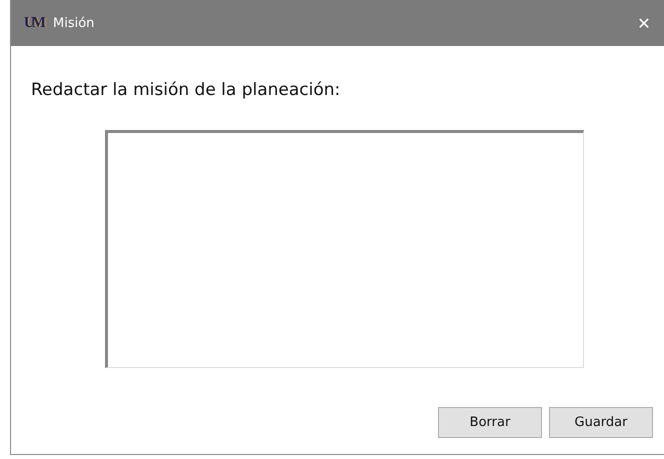  Describe the element at coordinates (644, 23) in the screenshot. I see `close-button: ✕` at that location.